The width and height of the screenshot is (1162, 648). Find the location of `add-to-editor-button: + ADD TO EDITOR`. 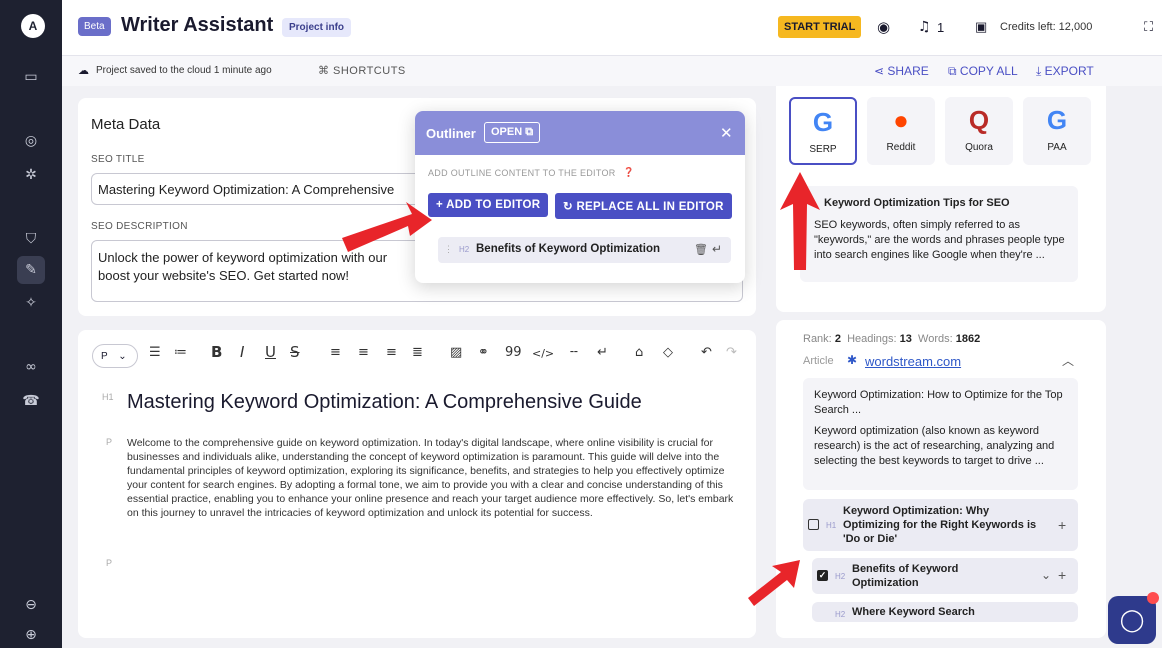

add-to-editor-button: + ADD TO EDITOR is located at coordinates (488, 205).